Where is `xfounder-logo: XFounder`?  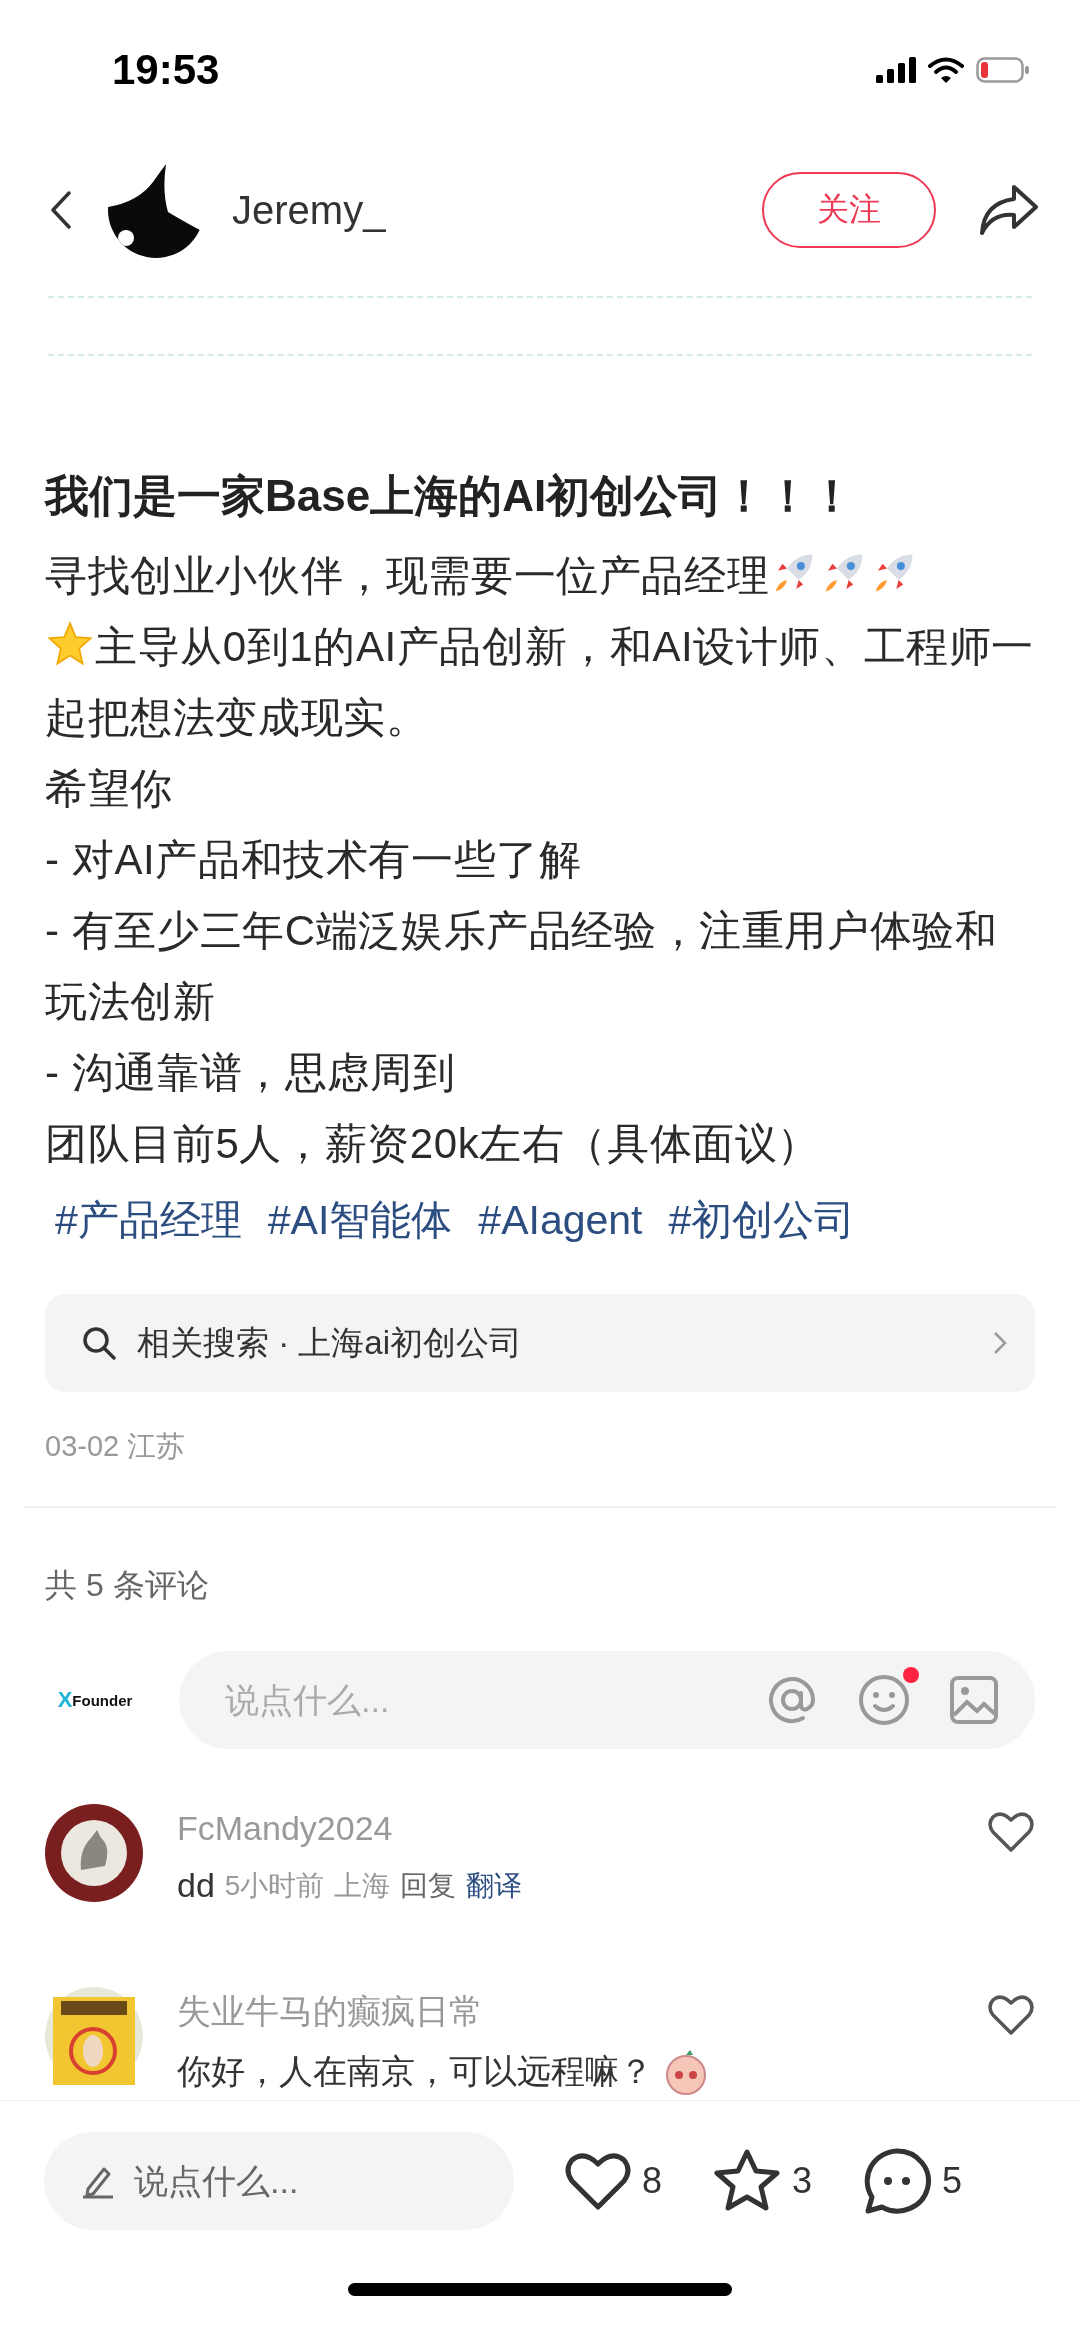
xfounder-logo: XFounder is located at coordinates (95, 1700).